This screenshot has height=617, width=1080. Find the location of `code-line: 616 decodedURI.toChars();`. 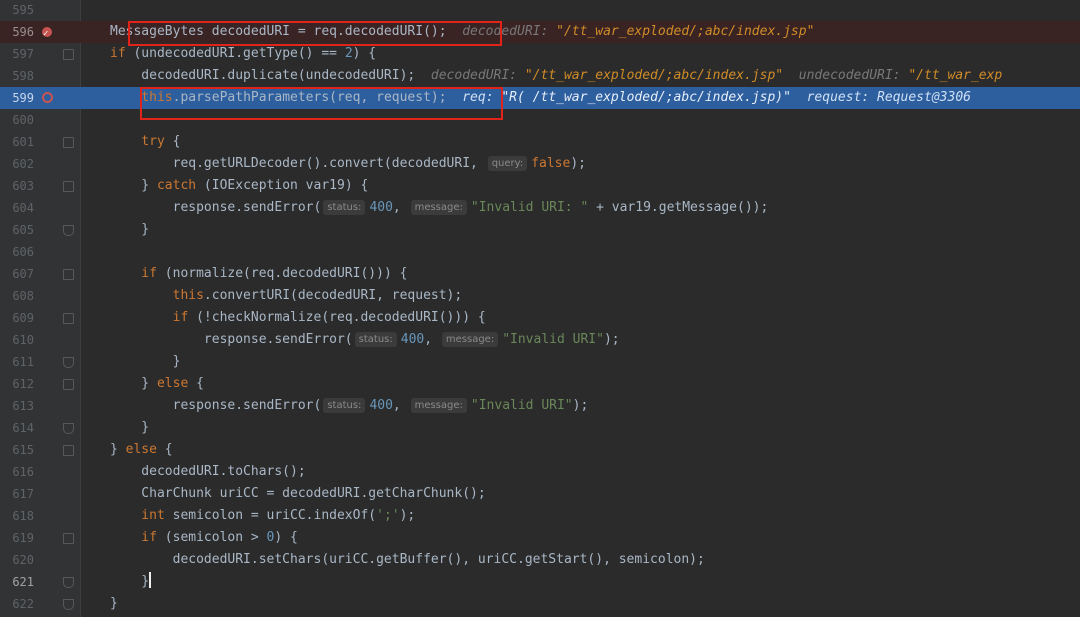

code-line: 616 decodedURI.toChars(); is located at coordinates (540, 472).